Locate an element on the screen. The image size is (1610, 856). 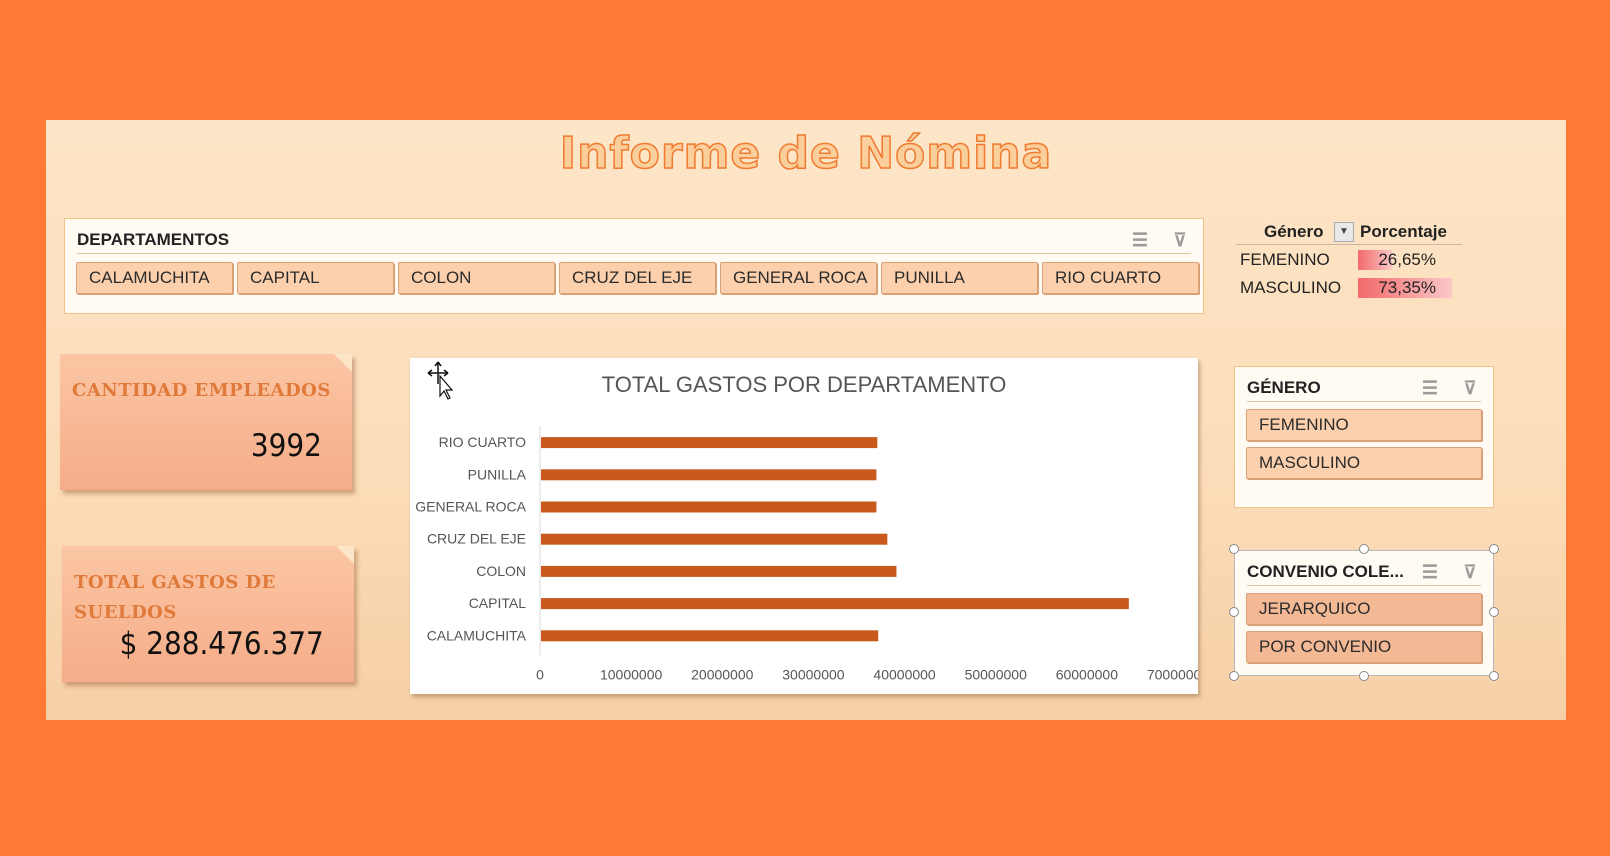
pivot-row-femenino: FEMENINO 26,65% is located at coordinates (1349, 260).